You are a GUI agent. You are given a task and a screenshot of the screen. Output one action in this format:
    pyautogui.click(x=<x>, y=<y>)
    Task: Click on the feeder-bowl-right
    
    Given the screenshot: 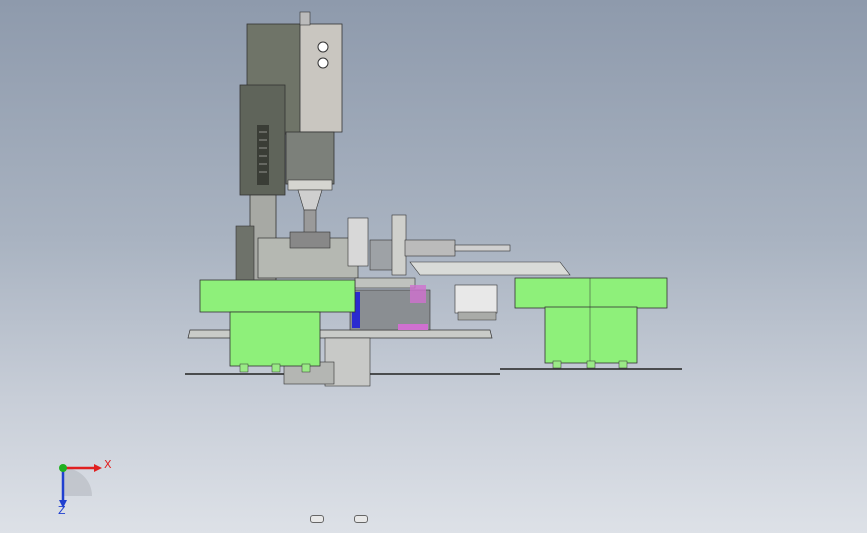 What is the action you would take?
    pyautogui.click(x=591, y=323)
    